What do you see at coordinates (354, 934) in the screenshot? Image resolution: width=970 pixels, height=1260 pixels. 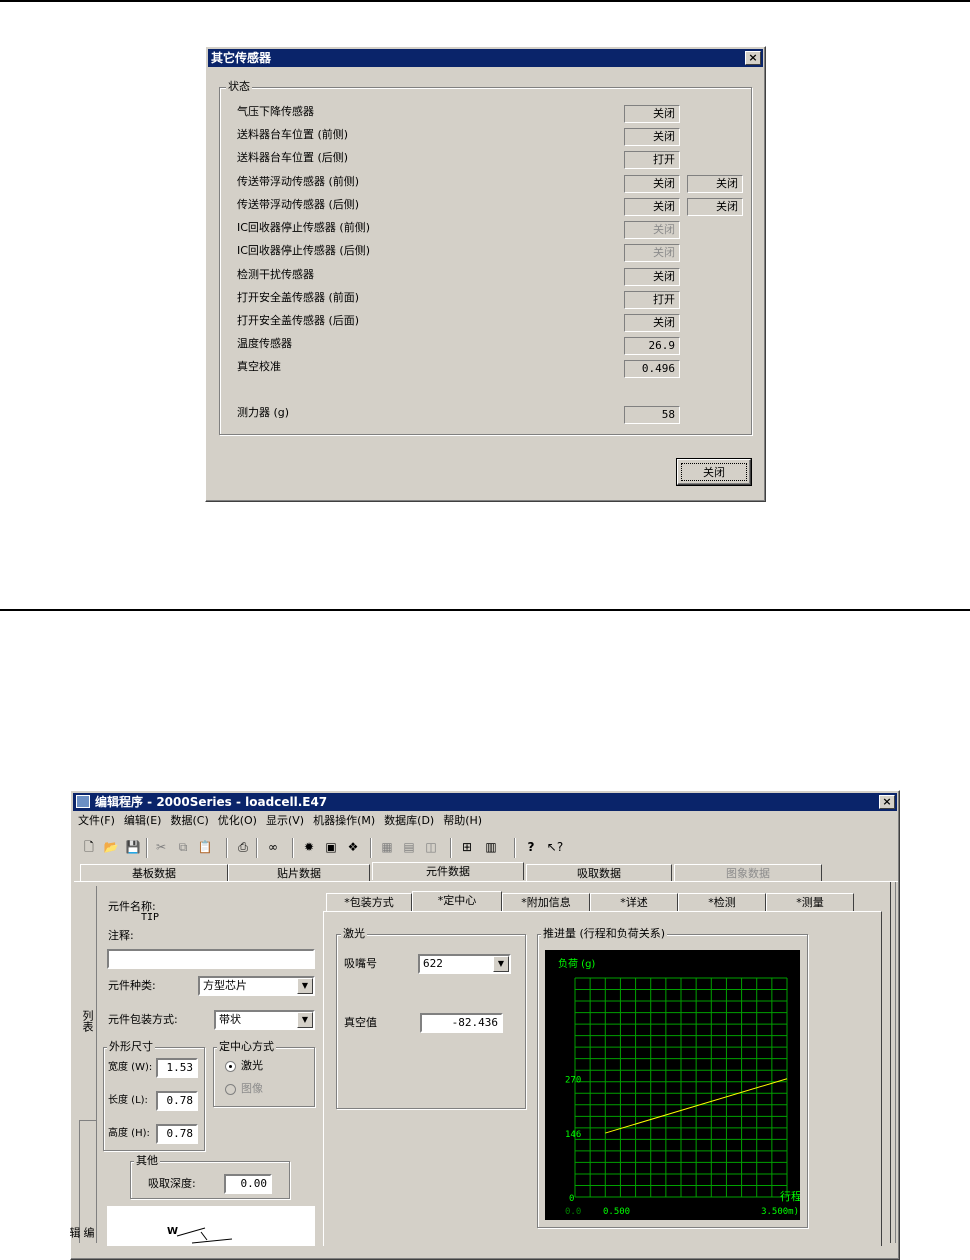 I see `laser-group-label: 激光` at bounding box center [354, 934].